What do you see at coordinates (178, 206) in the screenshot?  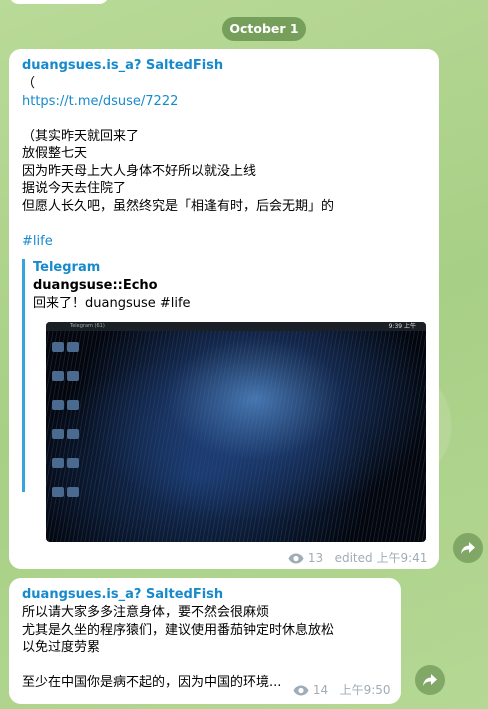 I see `message-line: 但愿人长久吧，虽然终究是「相逢有时，后会无期」的` at bounding box center [178, 206].